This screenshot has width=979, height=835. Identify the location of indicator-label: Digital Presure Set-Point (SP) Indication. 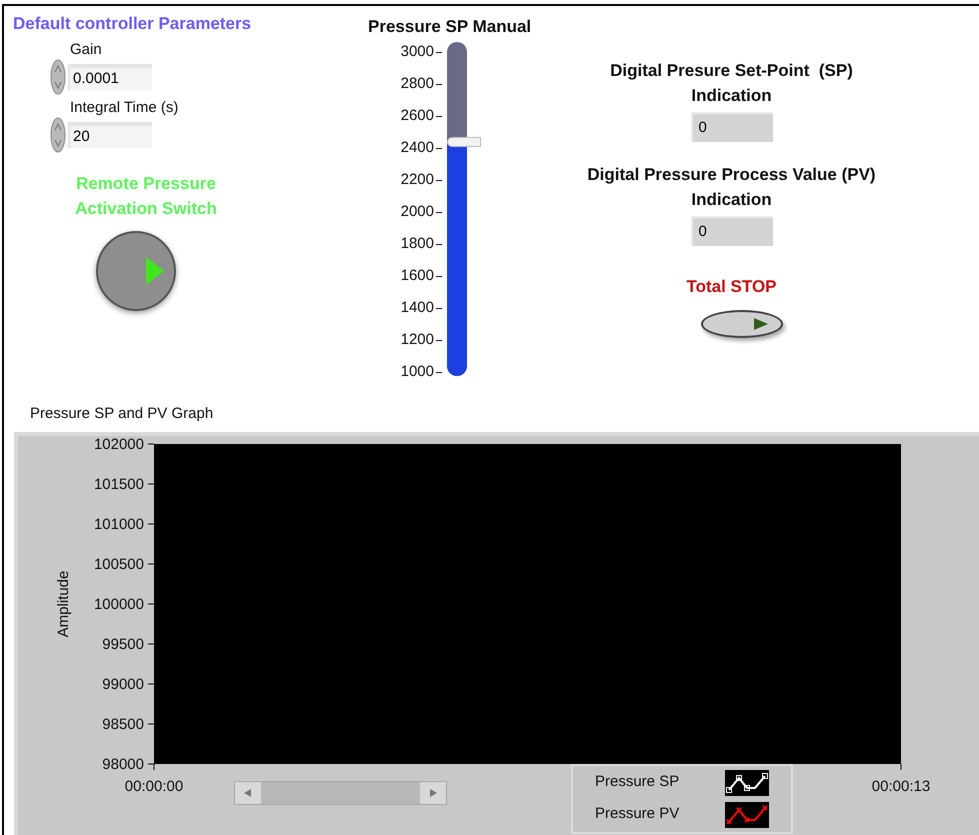
(731, 83).